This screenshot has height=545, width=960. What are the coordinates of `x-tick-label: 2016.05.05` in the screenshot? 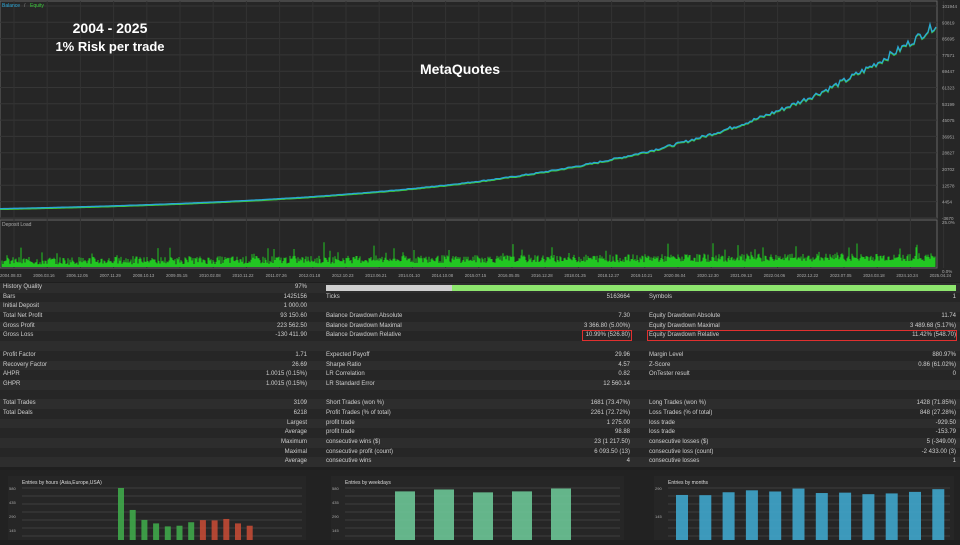 It's located at (509, 275).